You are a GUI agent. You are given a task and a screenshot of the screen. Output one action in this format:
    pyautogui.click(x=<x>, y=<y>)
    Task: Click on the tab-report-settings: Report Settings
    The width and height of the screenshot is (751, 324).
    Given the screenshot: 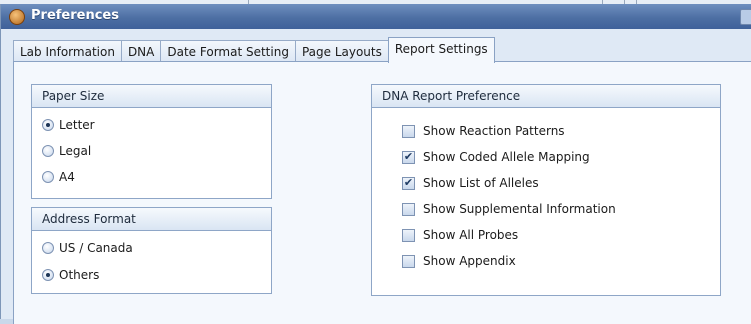 What is the action you would take?
    pyautogui.click(x=441, y=50)
    